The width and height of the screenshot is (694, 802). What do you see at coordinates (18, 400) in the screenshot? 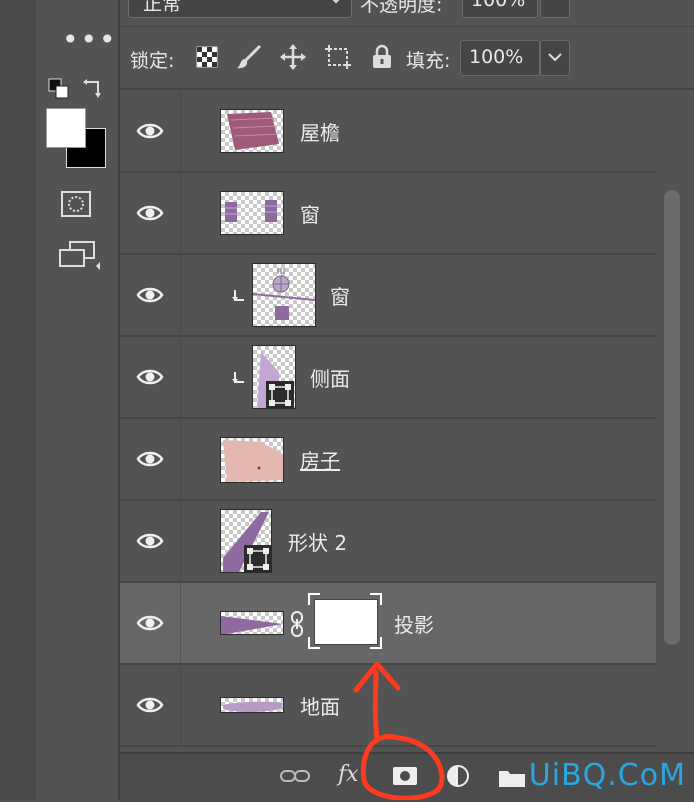
I see `app-left-edge` at bounding box center [18, 400].